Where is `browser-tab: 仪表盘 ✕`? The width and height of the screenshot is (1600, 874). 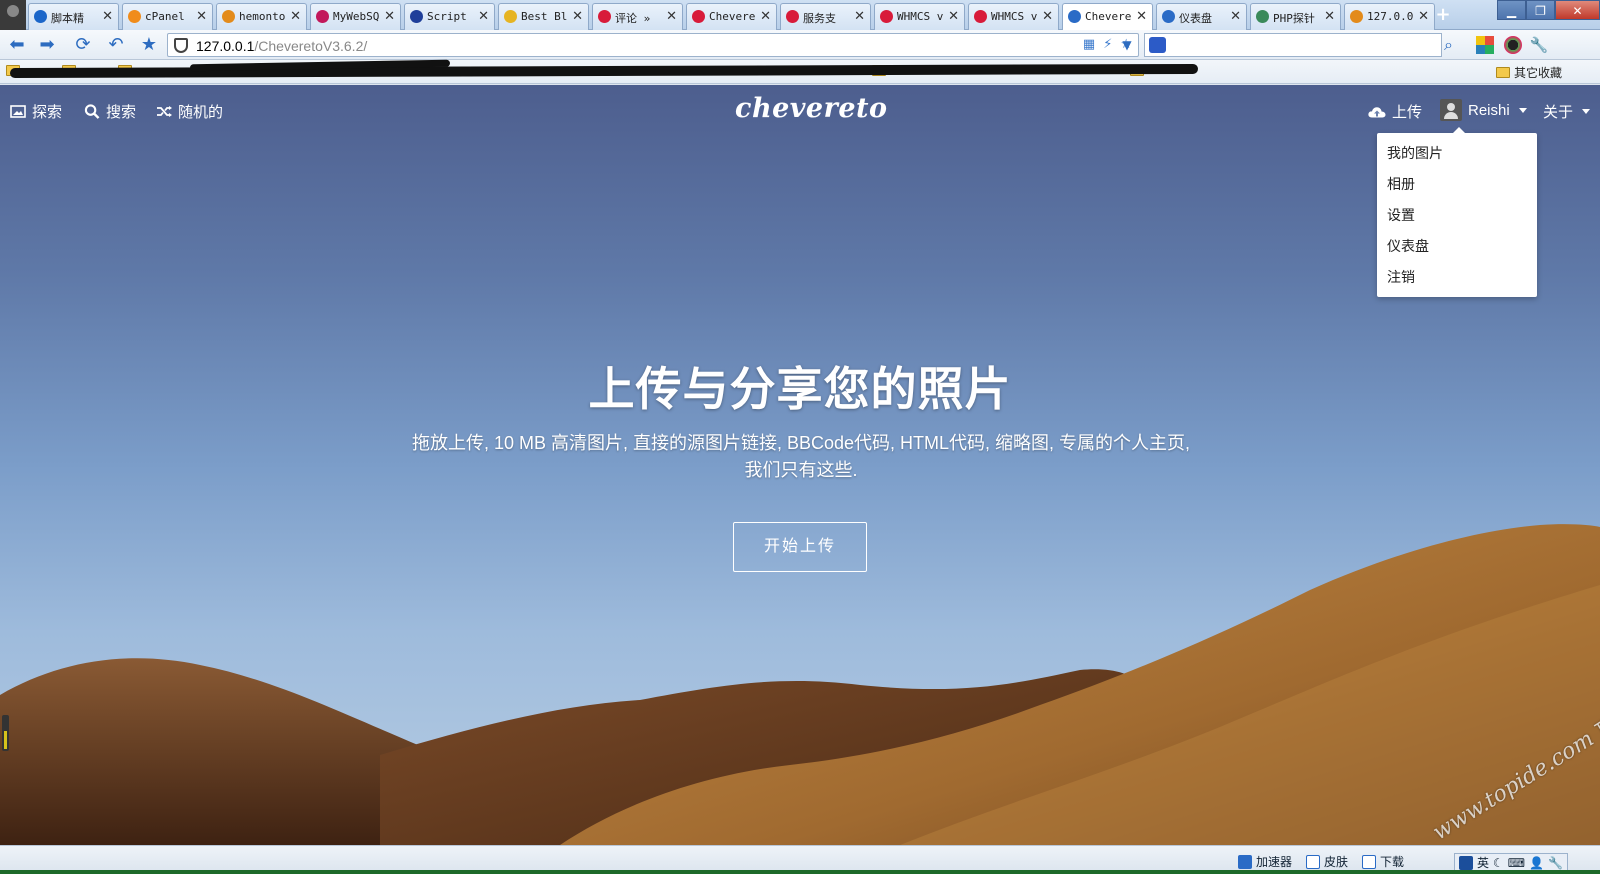 browser-tab: 仪表盘 ✕ is located at coordinates (1201, 16).